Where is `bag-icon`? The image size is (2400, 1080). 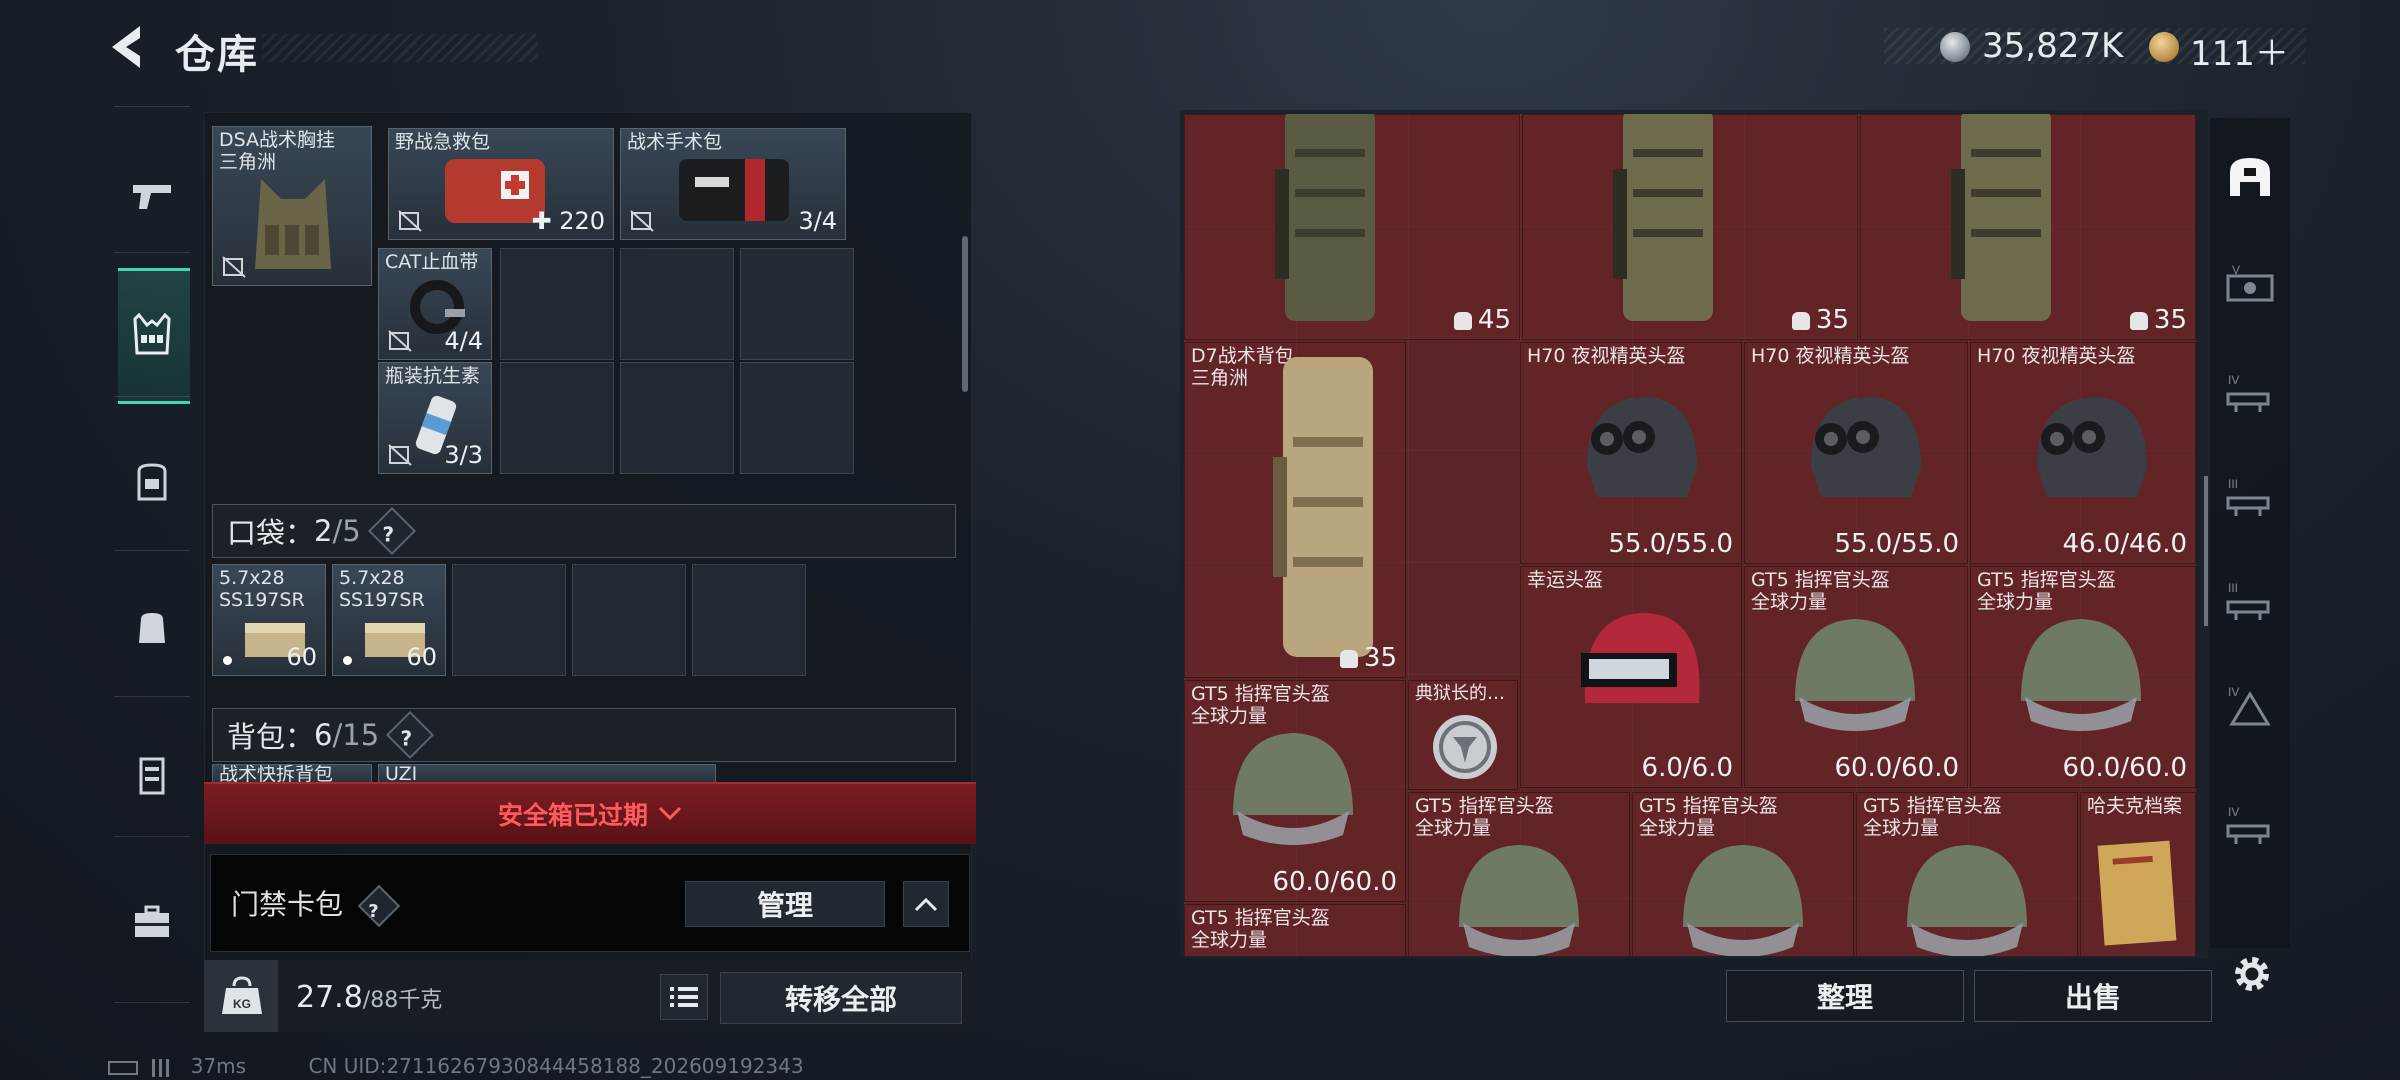 bag-icon is located at coordinates (1348, 658).